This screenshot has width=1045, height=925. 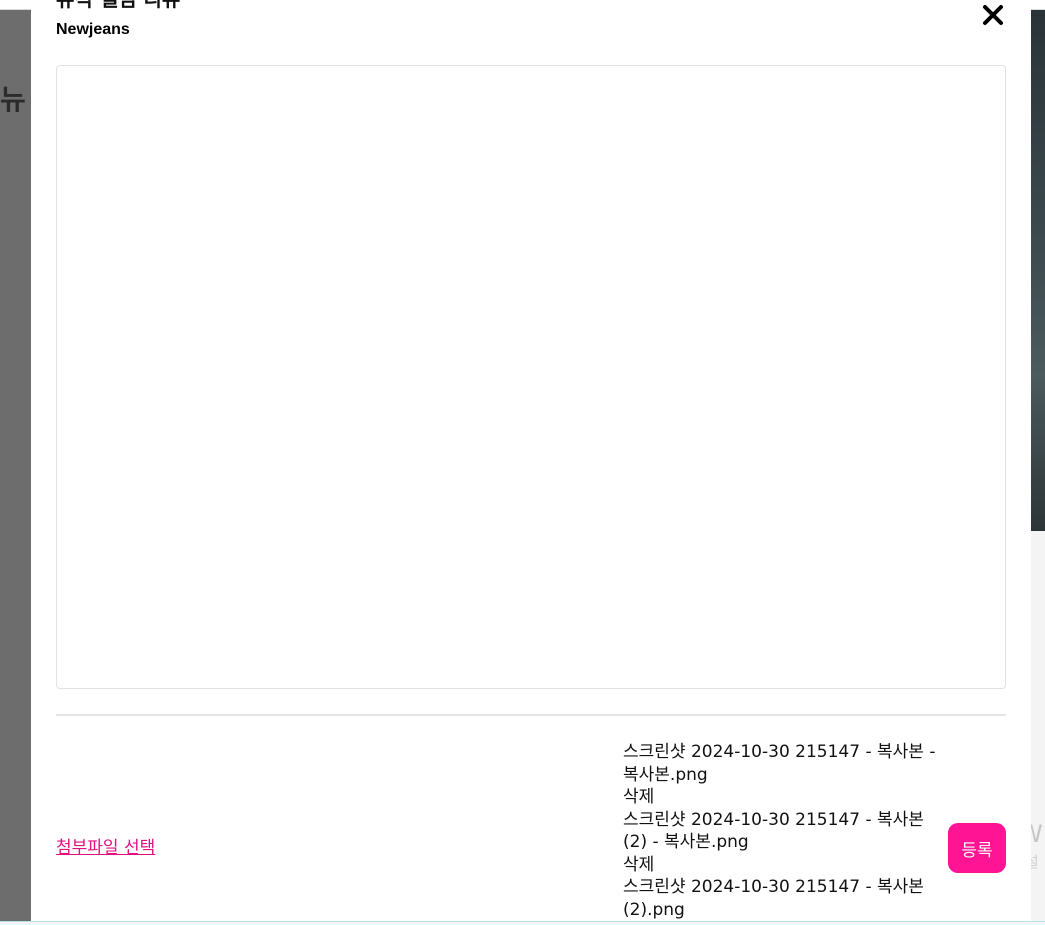 What do you see at coordinates (118, 5) in the screenshot?
I see `modal-title: 뮤직 앨범 리뷰` at bounding box center [118, 5].